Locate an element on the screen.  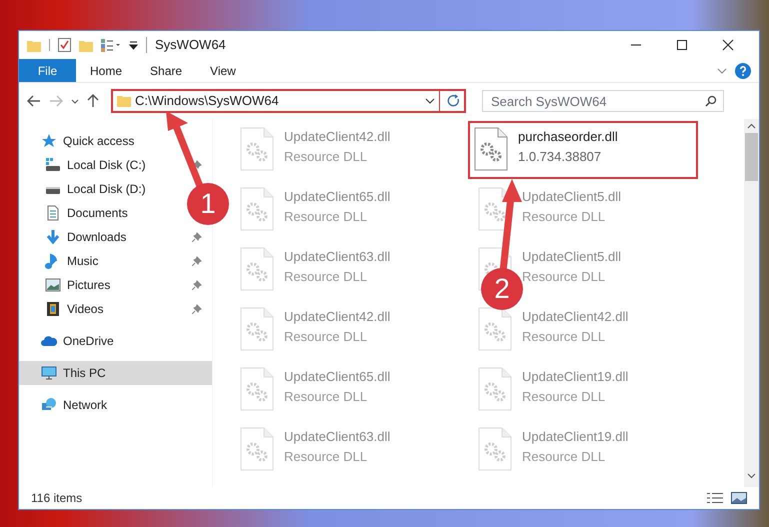
document-icon is located at coordinates (53, 213).